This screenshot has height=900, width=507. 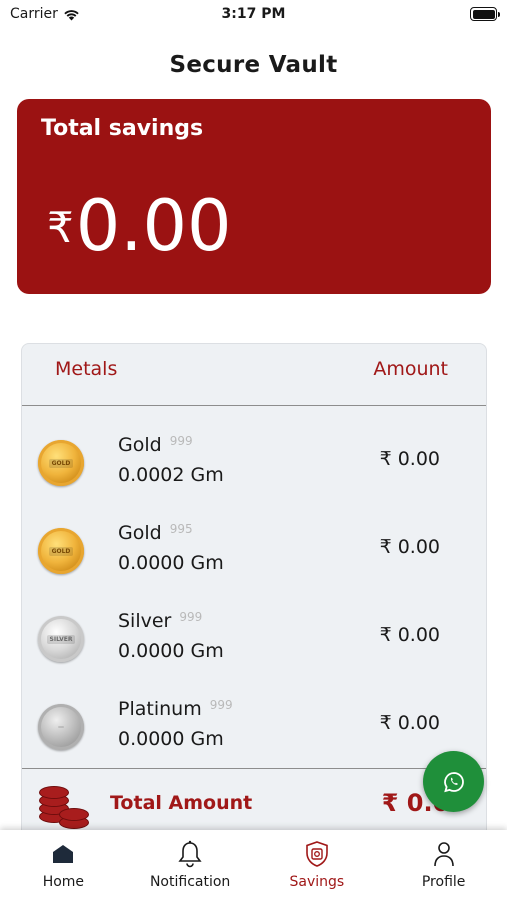 I want to click on metal-row-platinum-999: Platinum 999 0.0000 Gm ₹ 0.00, so click(x=254, y=726).